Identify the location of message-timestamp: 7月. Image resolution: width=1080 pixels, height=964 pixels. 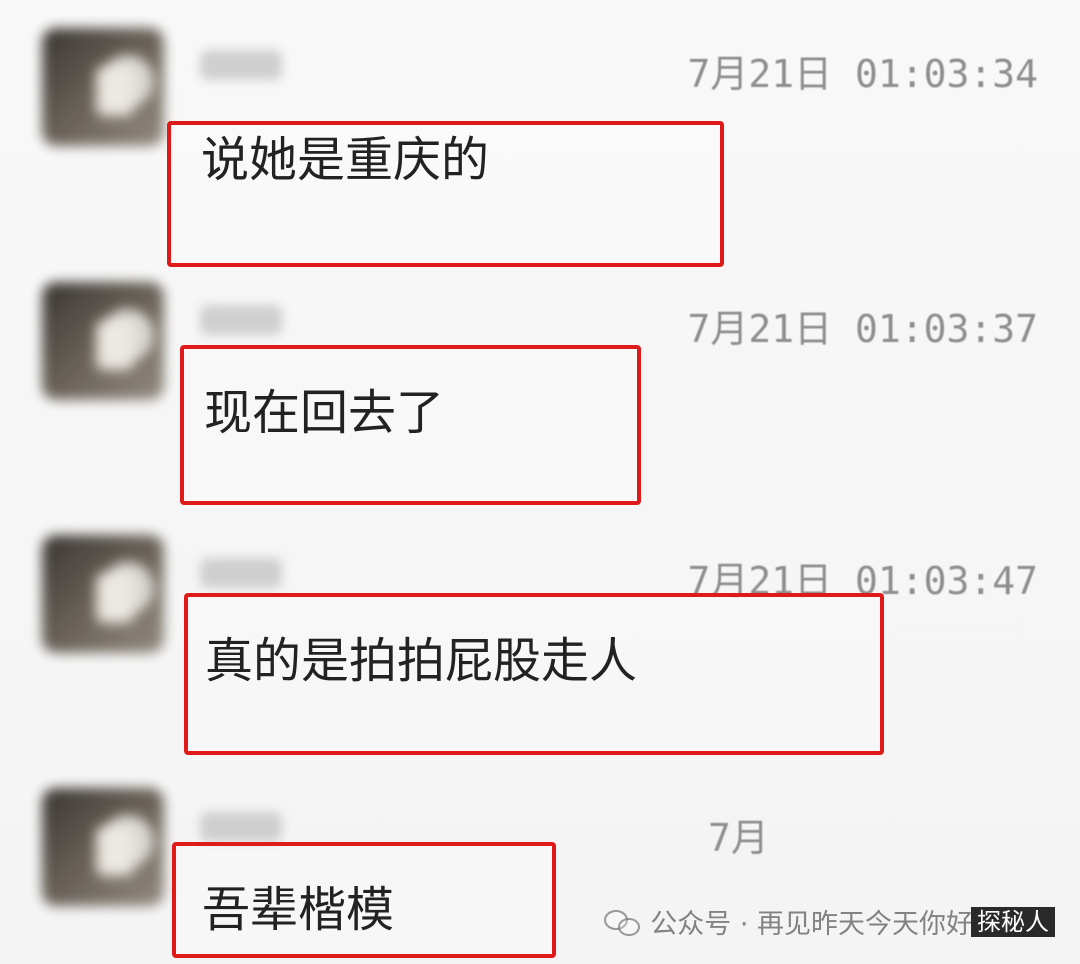
(738, 838).